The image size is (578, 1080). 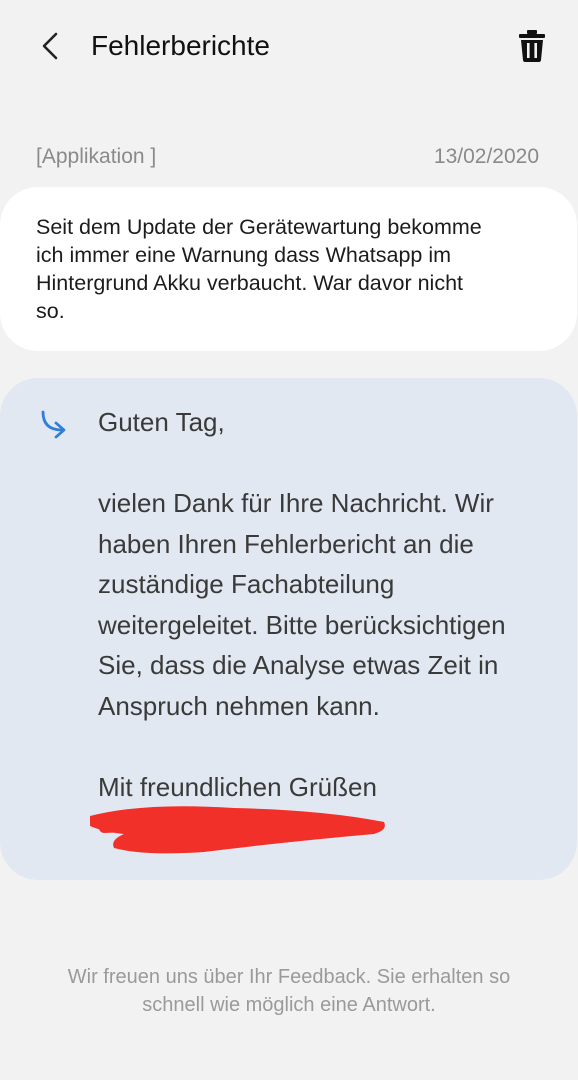 I want to click on report-category: [Applikation ], so click(x=96, y=156).